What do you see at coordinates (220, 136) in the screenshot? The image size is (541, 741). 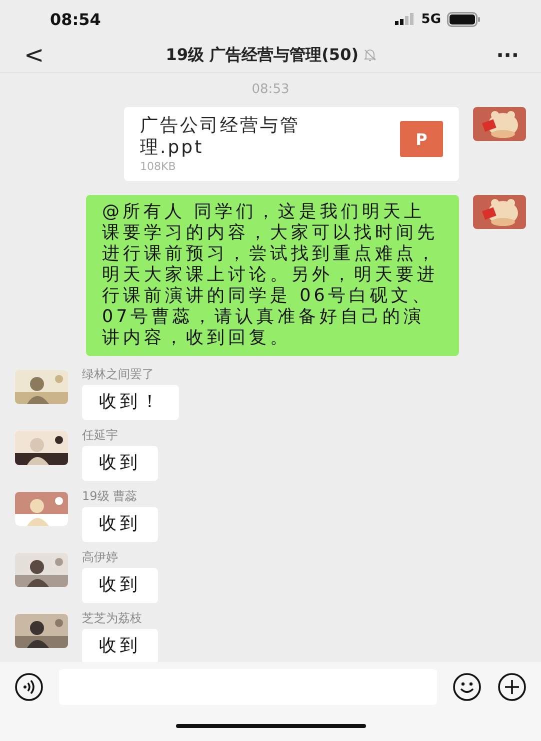 I see `file-name: 广告公司经营与管理.ppt` at bounding box center [220, 136].